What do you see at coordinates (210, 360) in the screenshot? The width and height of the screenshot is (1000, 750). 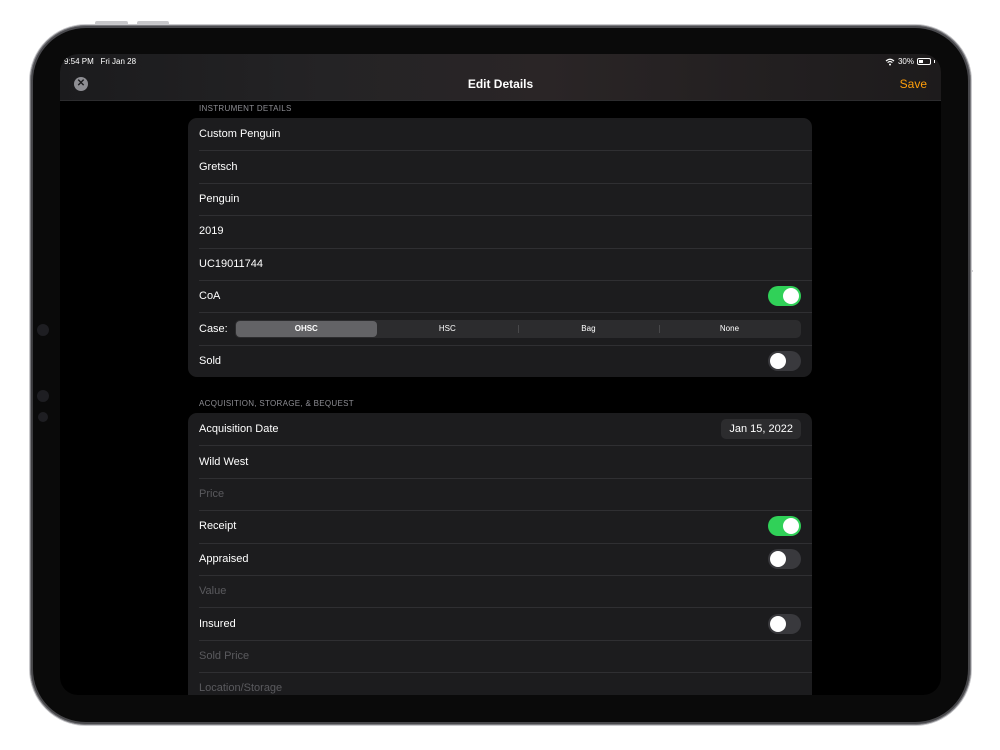 I see `sold-label: Sold` at bounding box center [210, 360].